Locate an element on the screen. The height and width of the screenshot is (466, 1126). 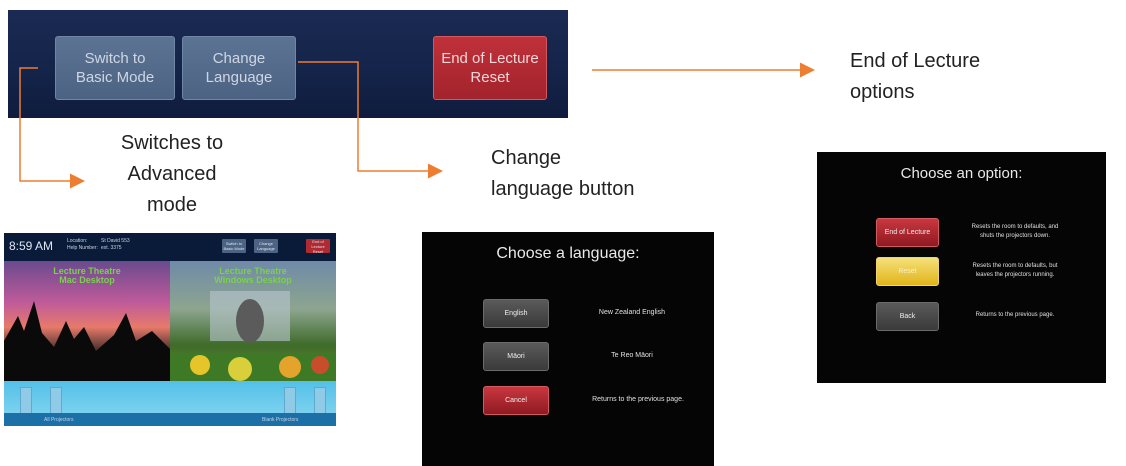
language-connector-arrow is located at coordinates (370, 120).